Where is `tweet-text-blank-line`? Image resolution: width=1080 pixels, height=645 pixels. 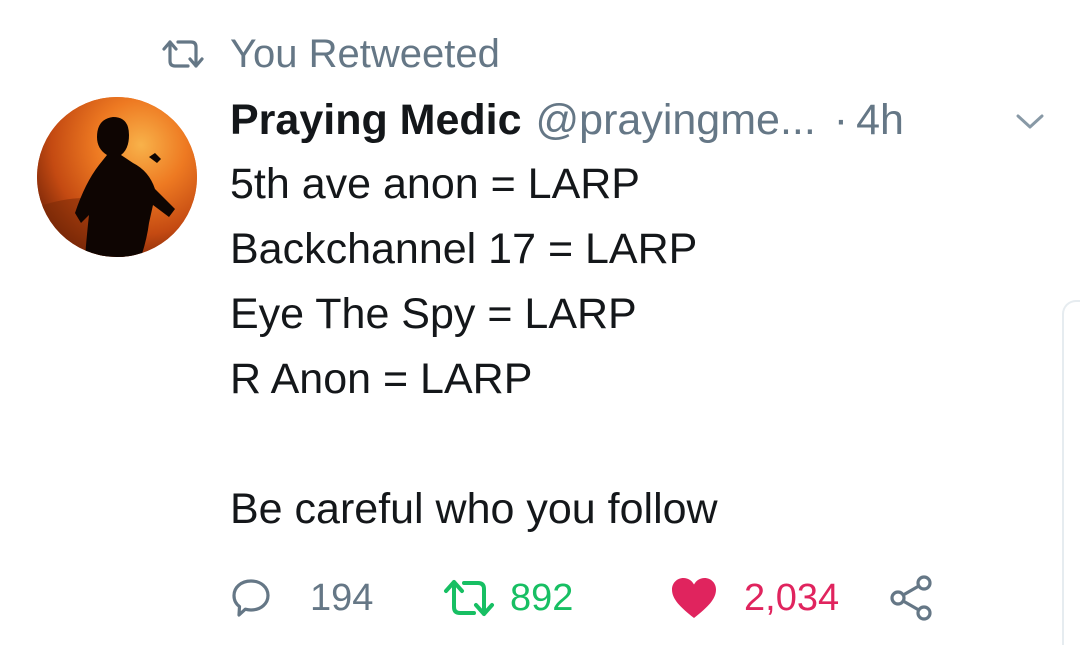
tweet-text-blank-line is located at coordinates (640, 444).